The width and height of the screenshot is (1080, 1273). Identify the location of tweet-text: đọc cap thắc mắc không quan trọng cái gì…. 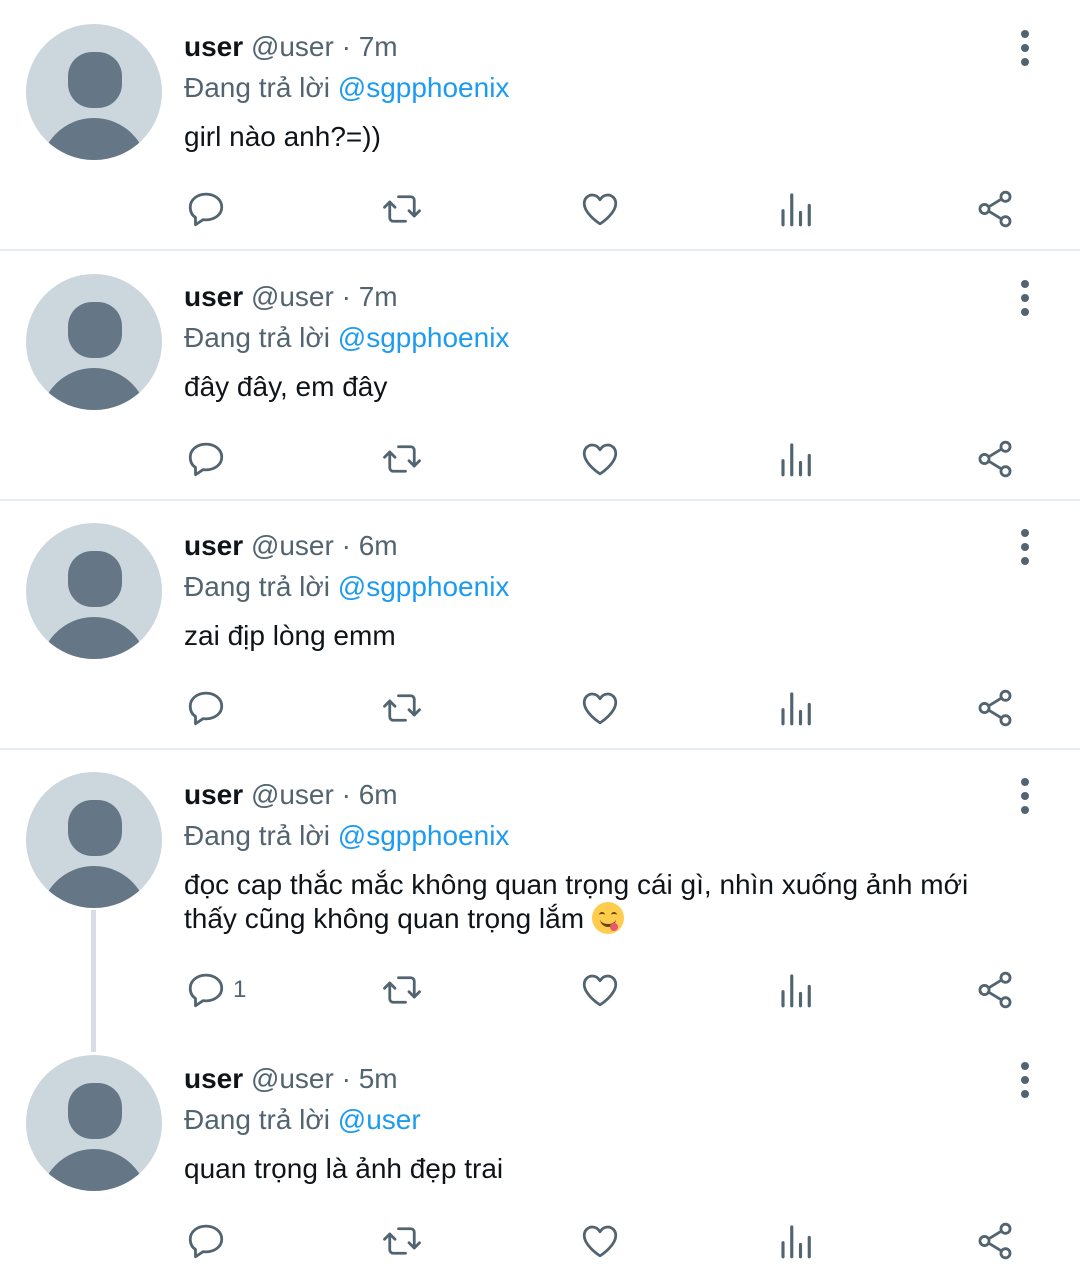
(604, 902).